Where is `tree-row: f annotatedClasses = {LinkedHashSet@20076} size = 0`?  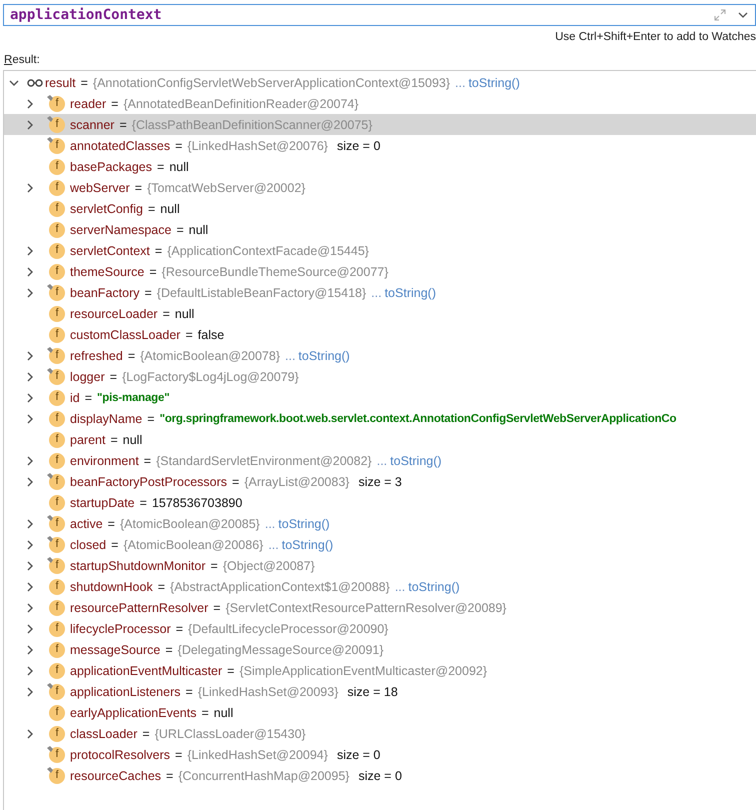
tree-row: f annotatedClasses = {LinkedHashSet@20076} size = 0 is located at coordinates (380, 145).